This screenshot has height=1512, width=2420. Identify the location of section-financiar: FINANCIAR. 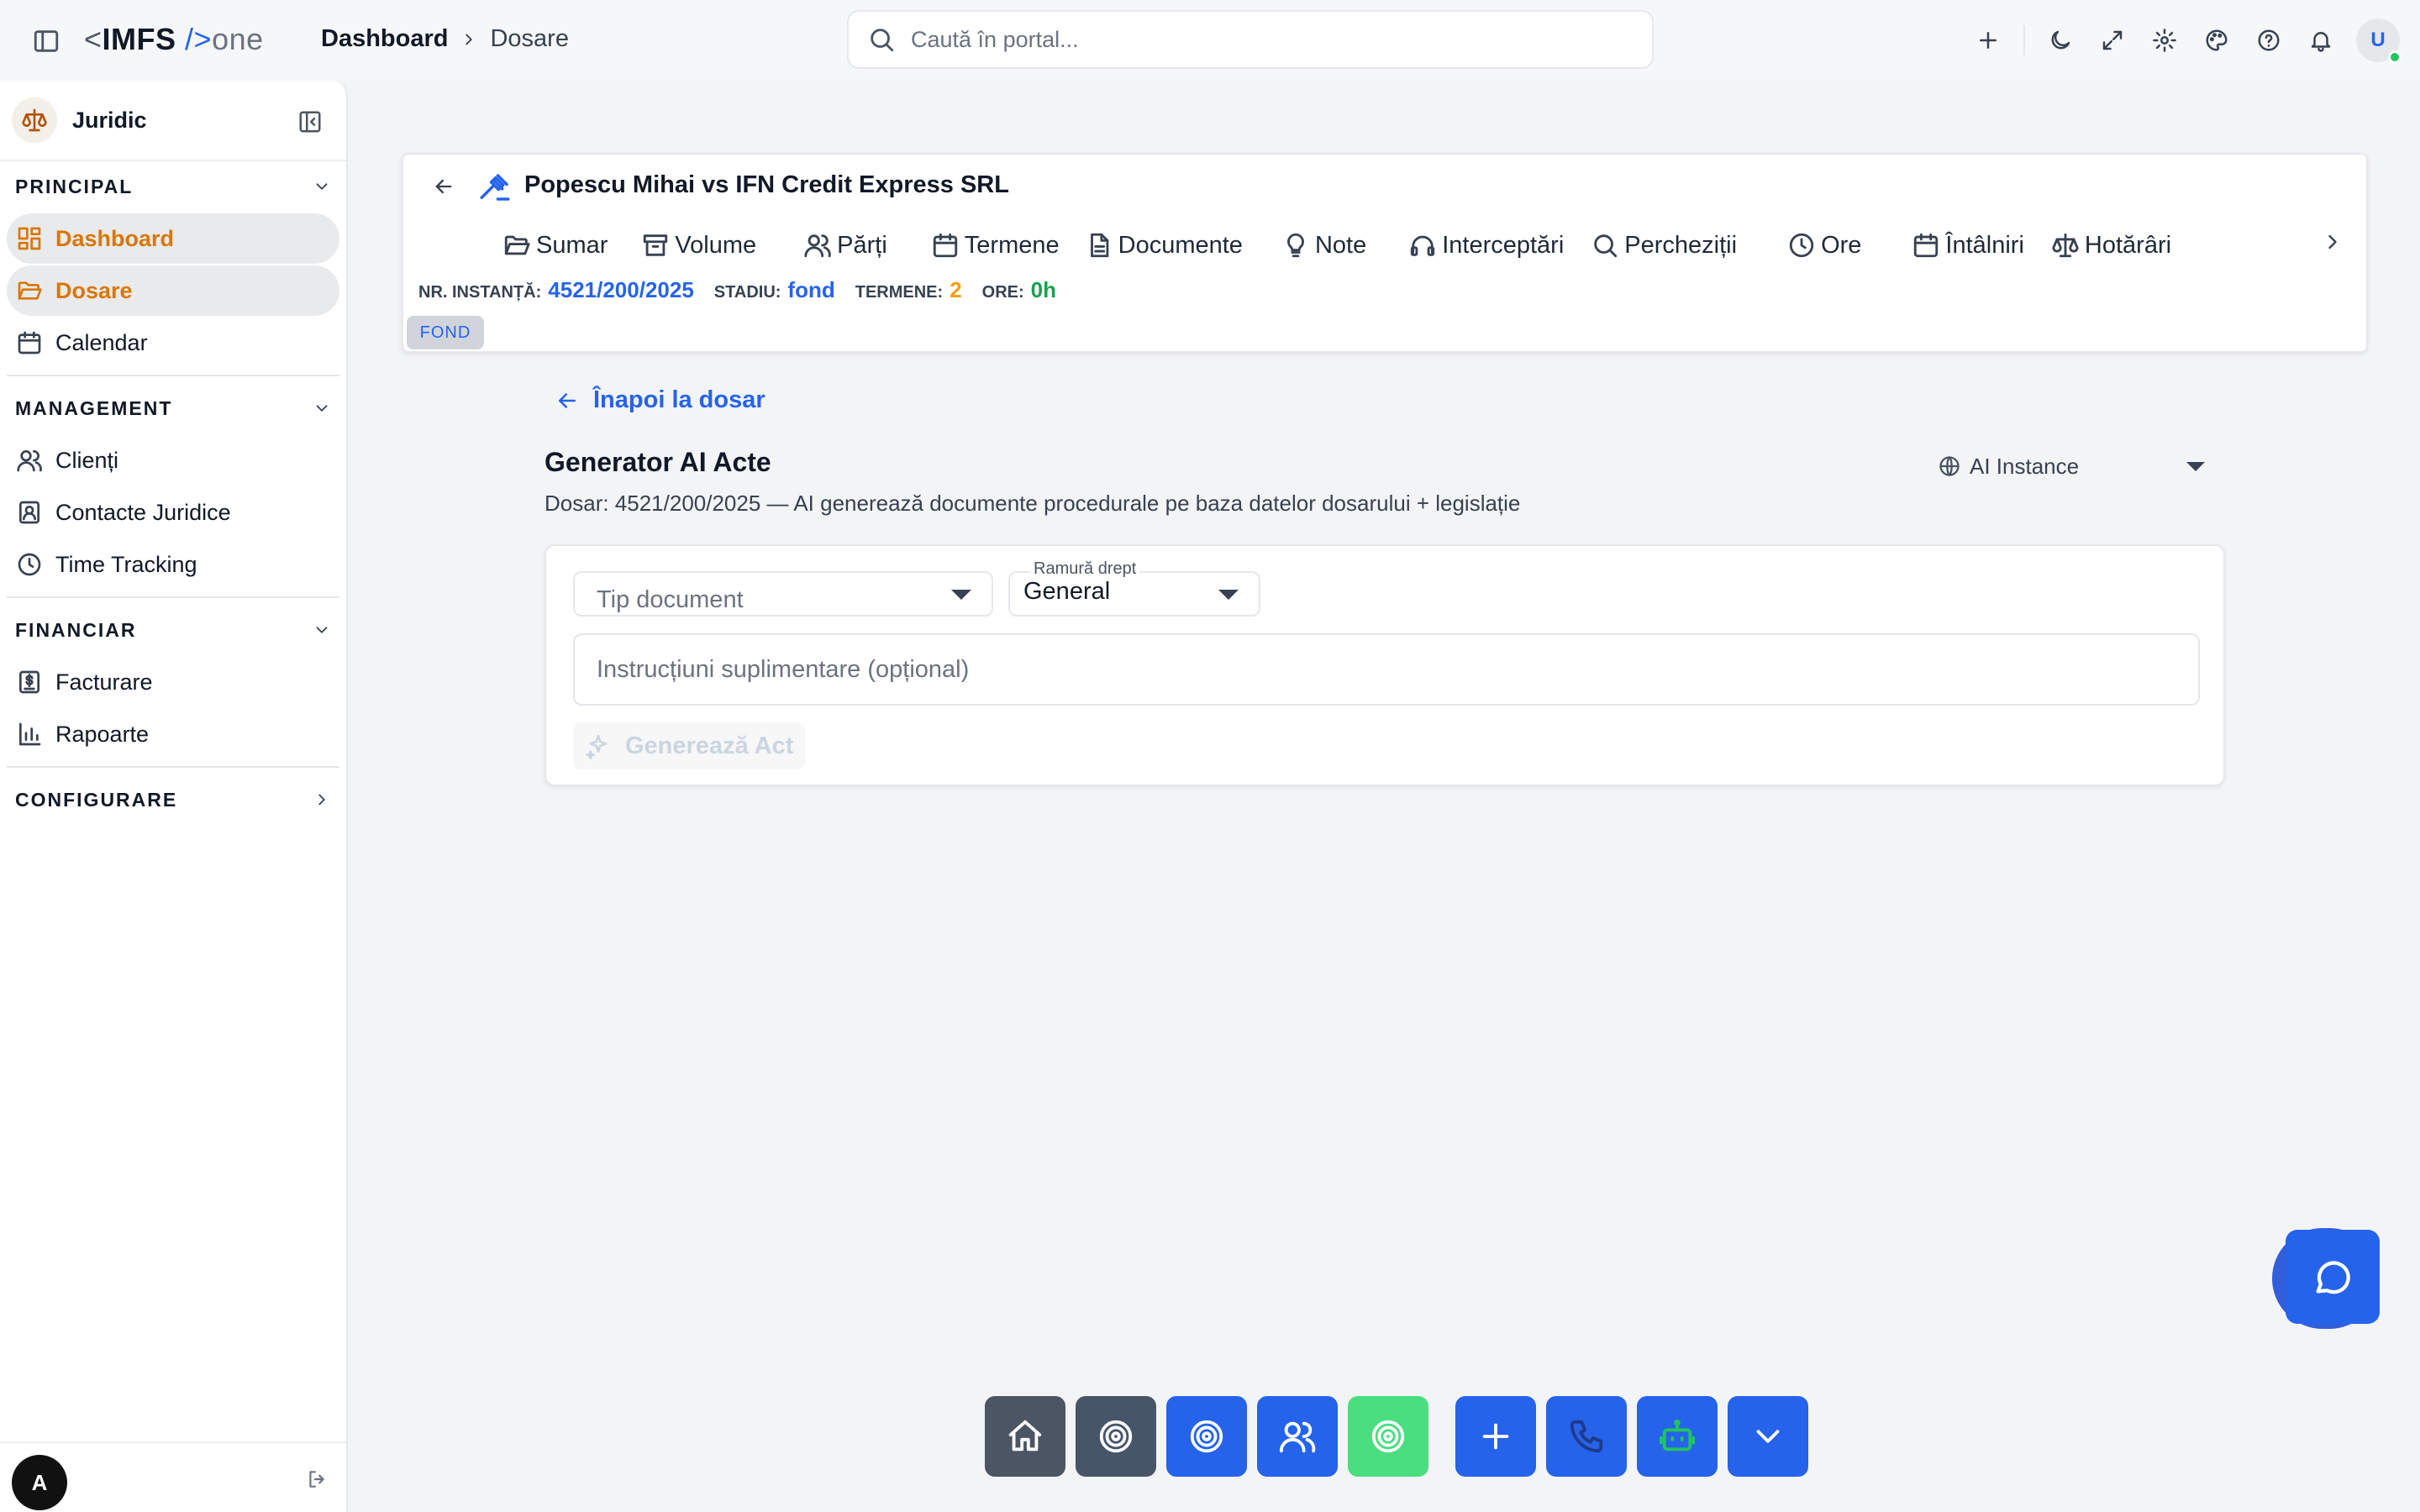
(173, 630).